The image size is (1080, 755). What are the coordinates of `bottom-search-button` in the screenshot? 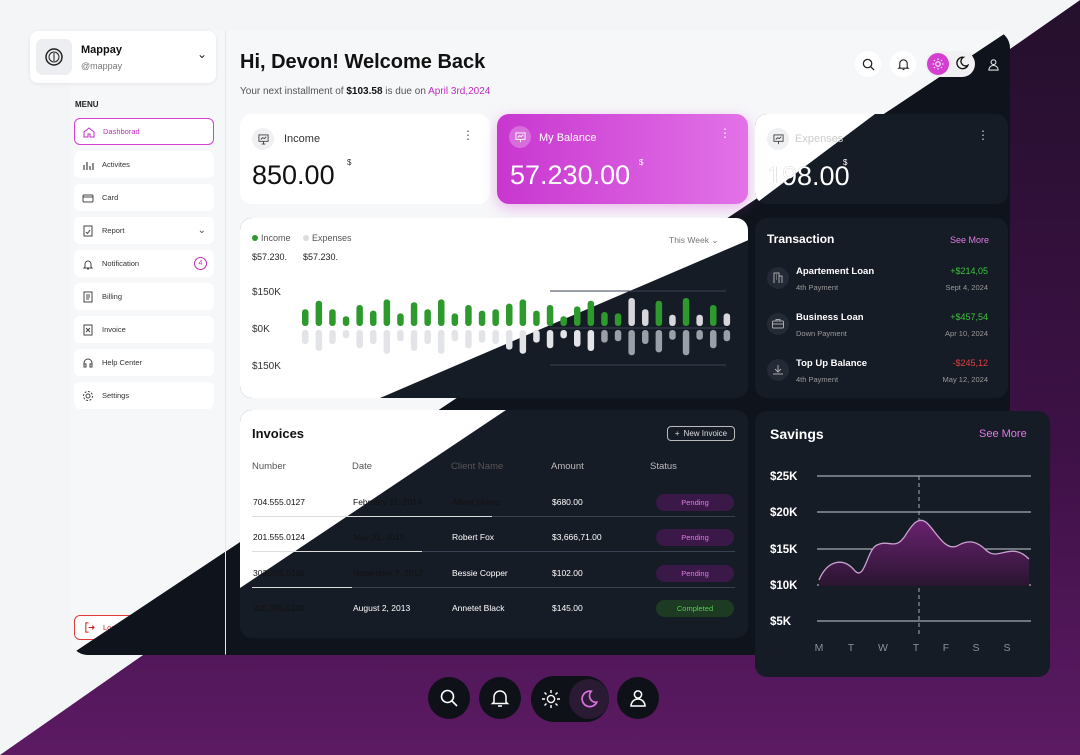 It's located at (449, 698).